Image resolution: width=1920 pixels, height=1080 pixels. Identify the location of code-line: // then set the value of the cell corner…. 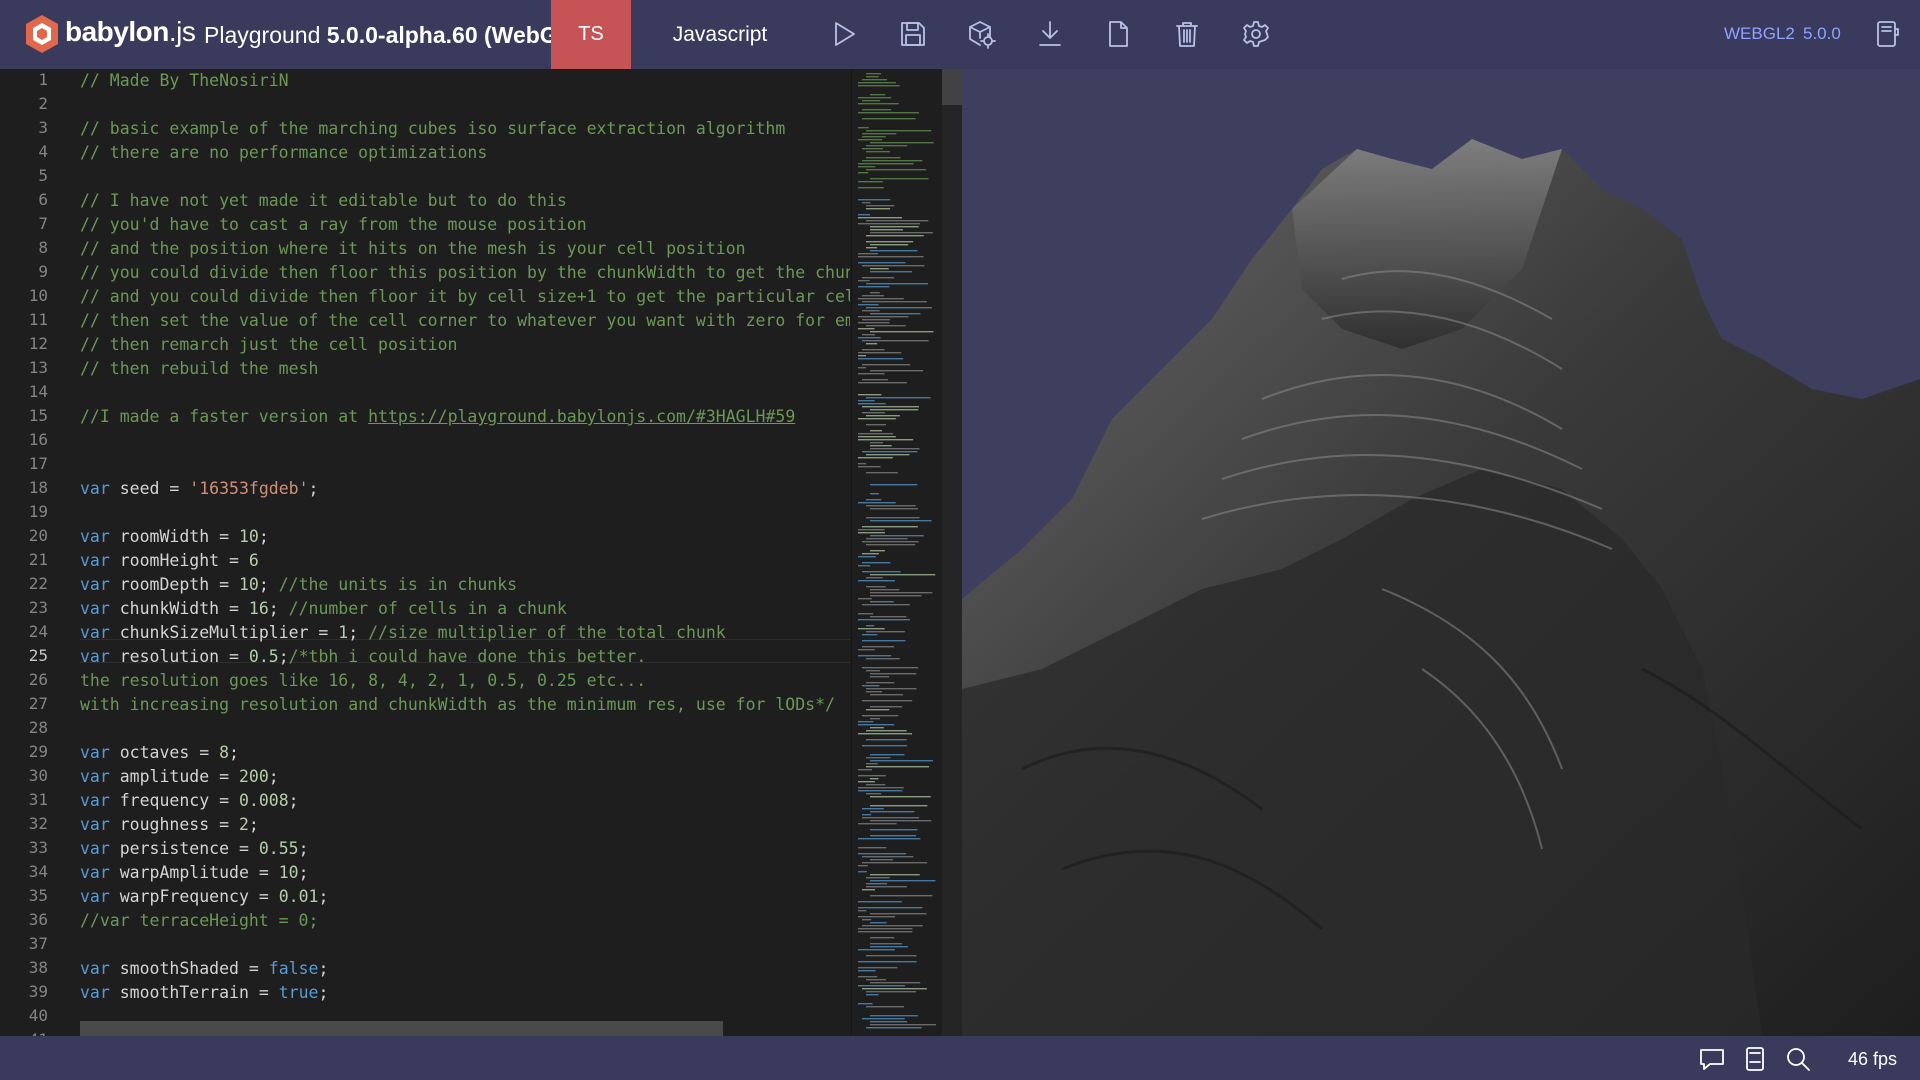
(465, 320).